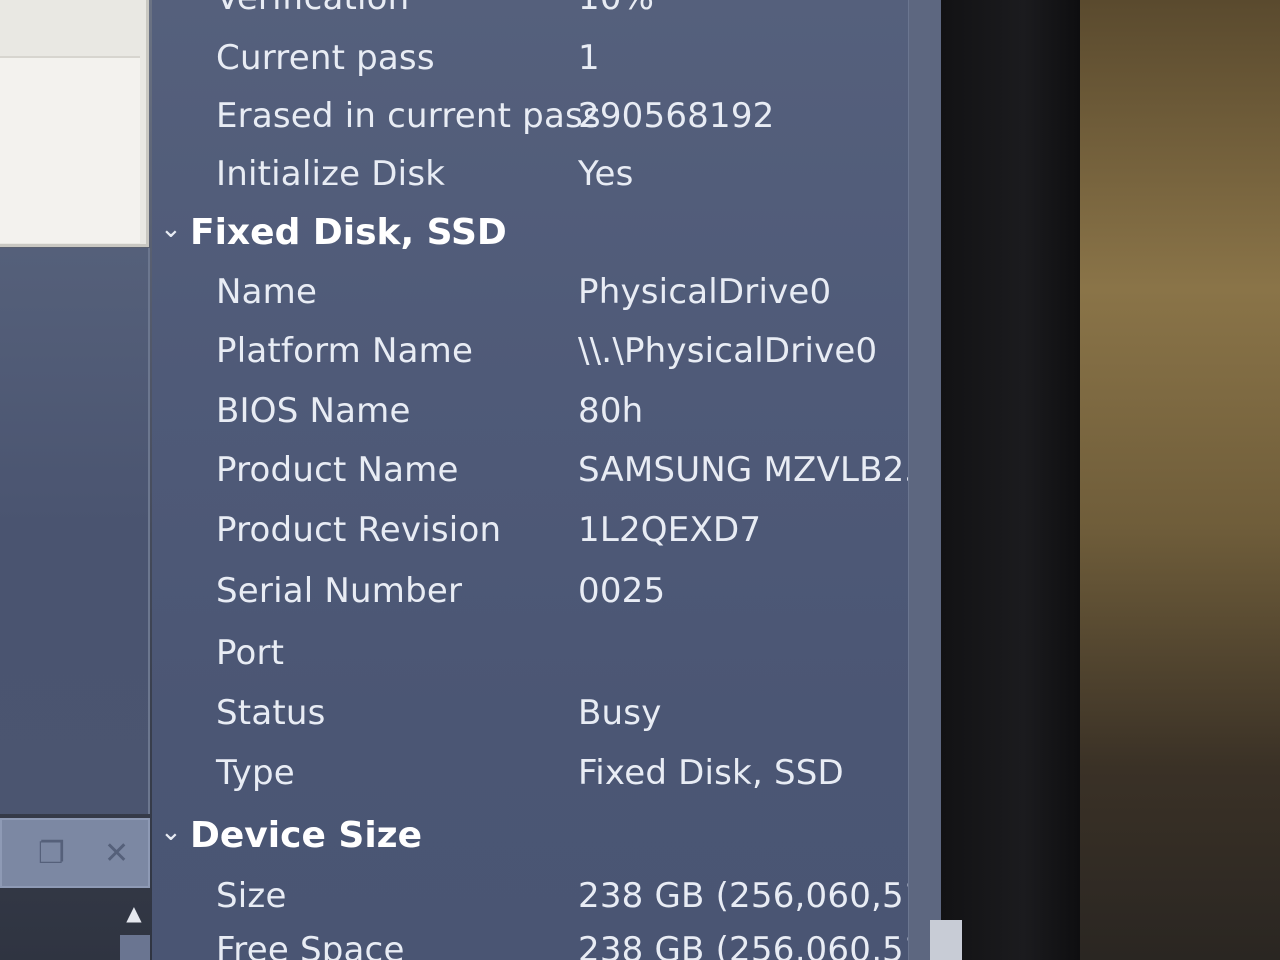 The height and width of the screenshot is (960, 1280). I want to click on section-title: Device Size, so click(306, 835).